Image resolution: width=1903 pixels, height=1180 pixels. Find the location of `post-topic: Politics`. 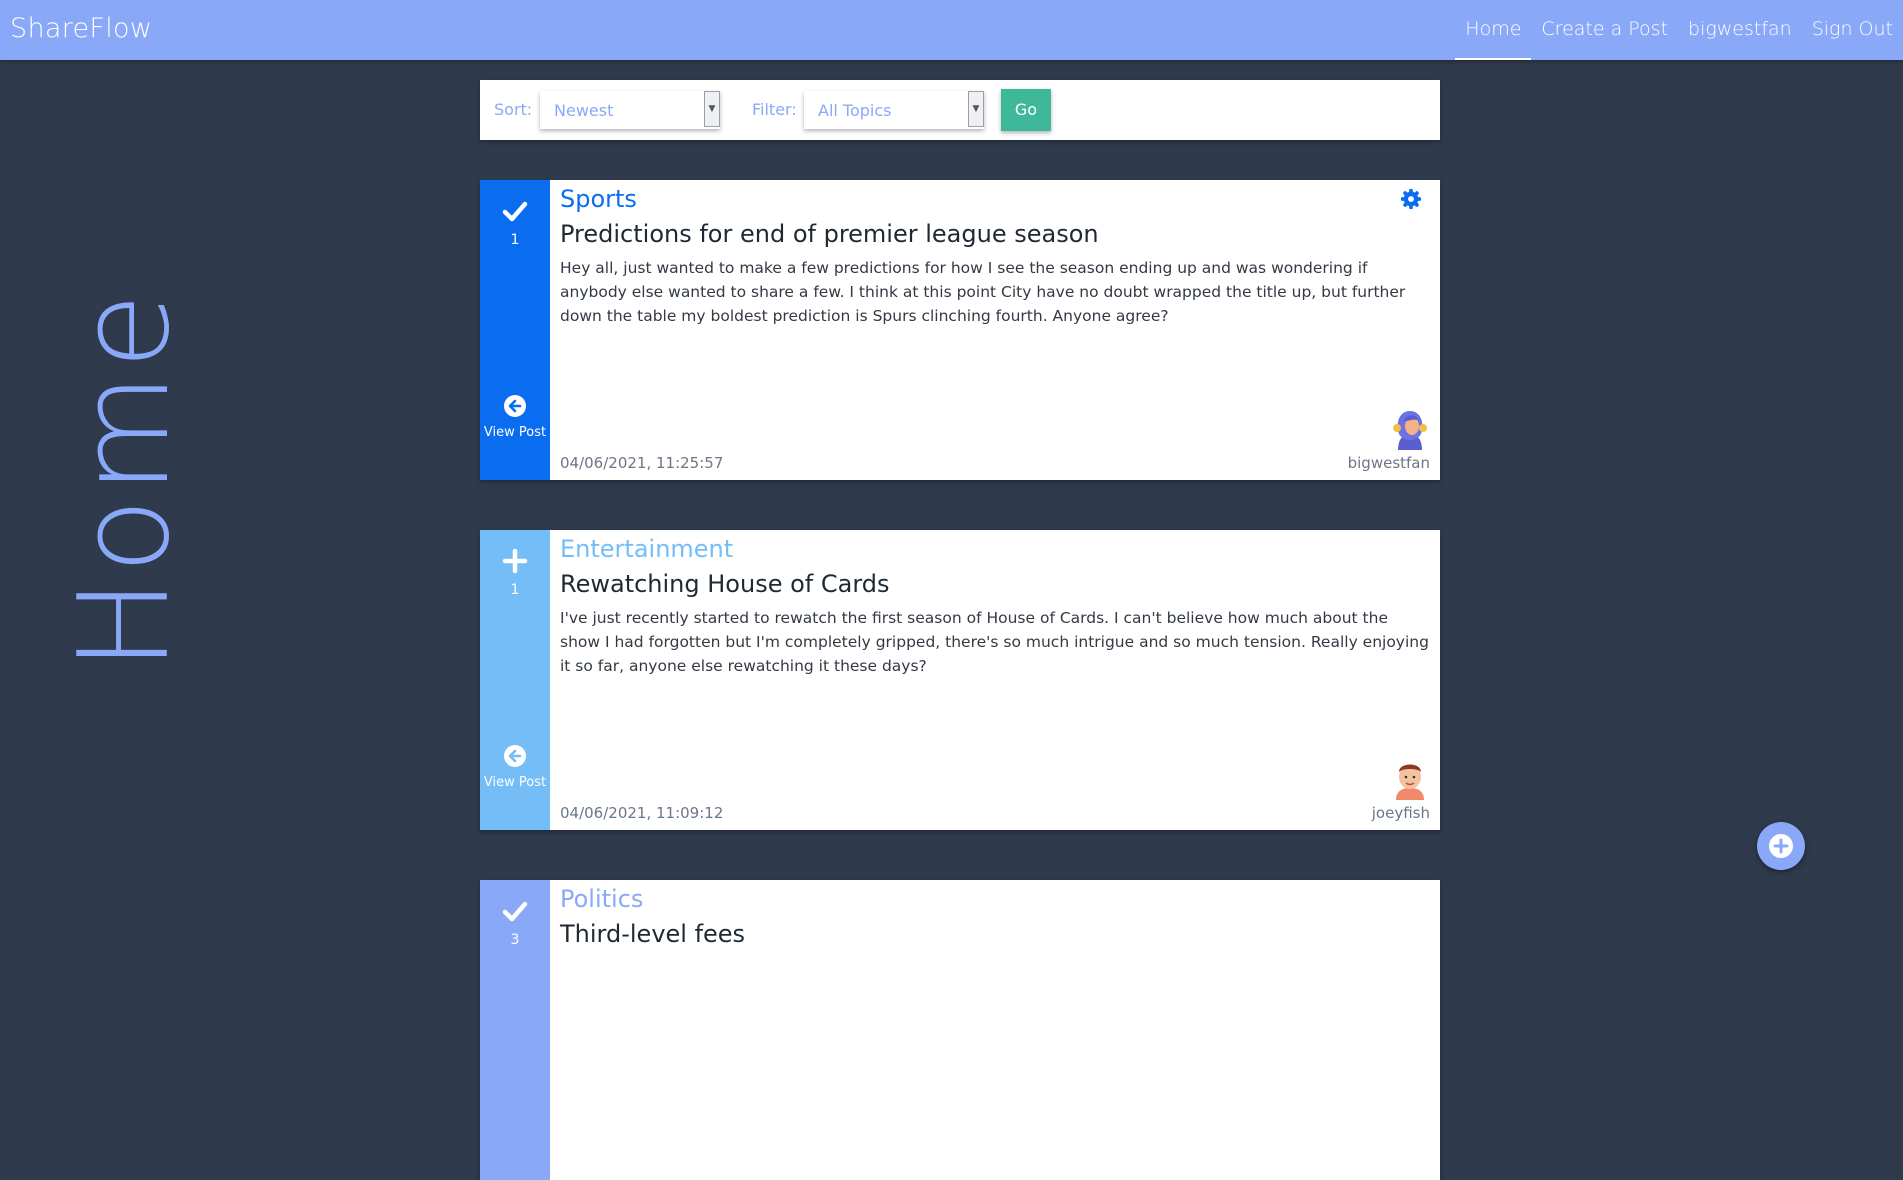

post-topic: Politics is located at coordinates (601, 899).